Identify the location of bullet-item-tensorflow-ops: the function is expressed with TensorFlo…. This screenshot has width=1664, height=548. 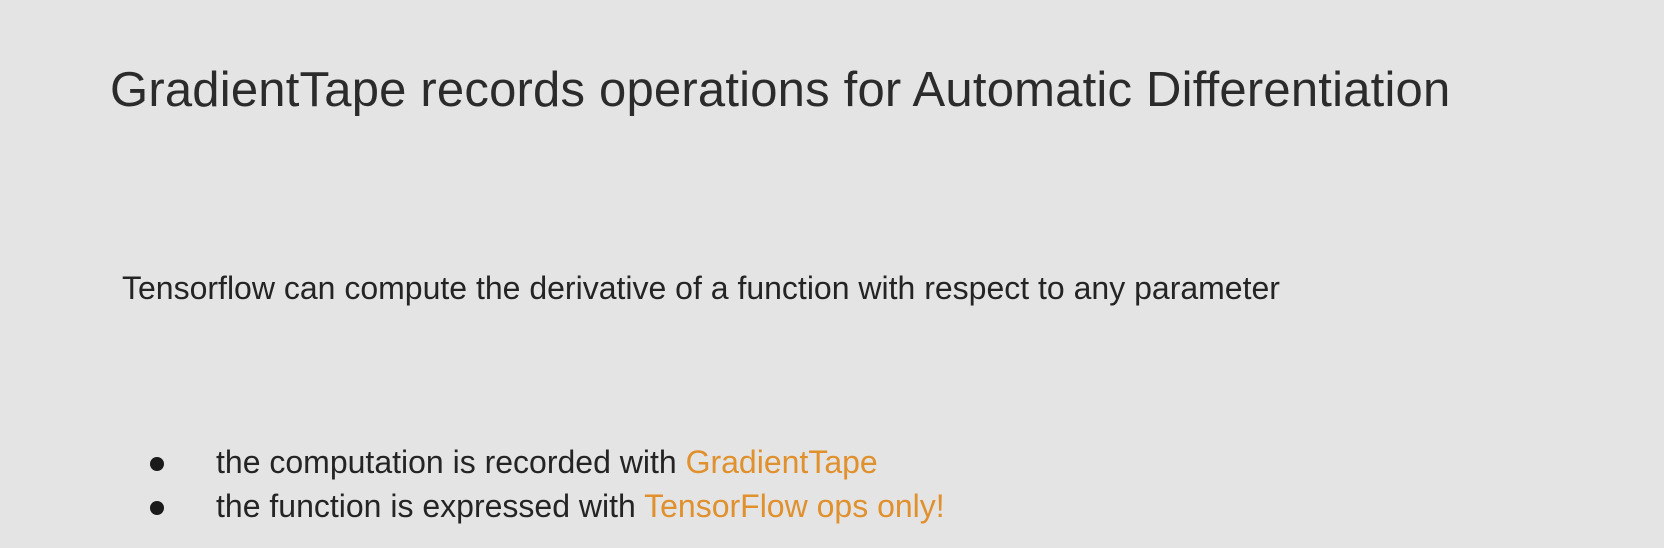
(547, 506).